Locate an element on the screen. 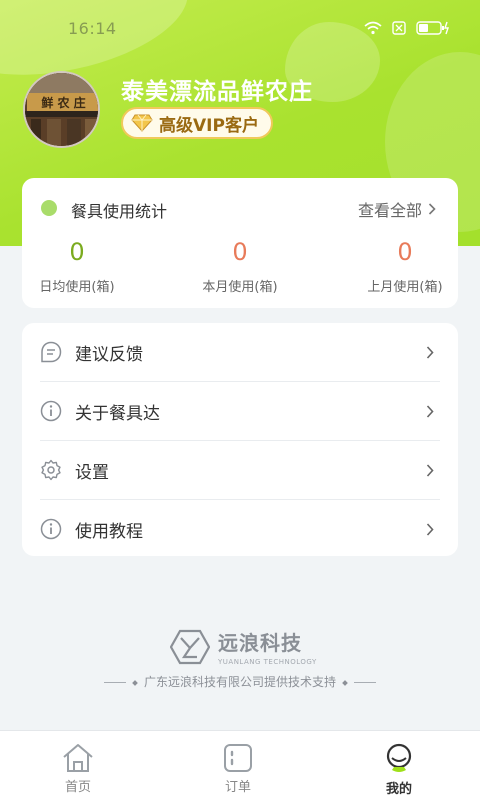 Image resolution: width=480 pixels, height=800 pixels. status-icons is located at coordinates (407, 28).